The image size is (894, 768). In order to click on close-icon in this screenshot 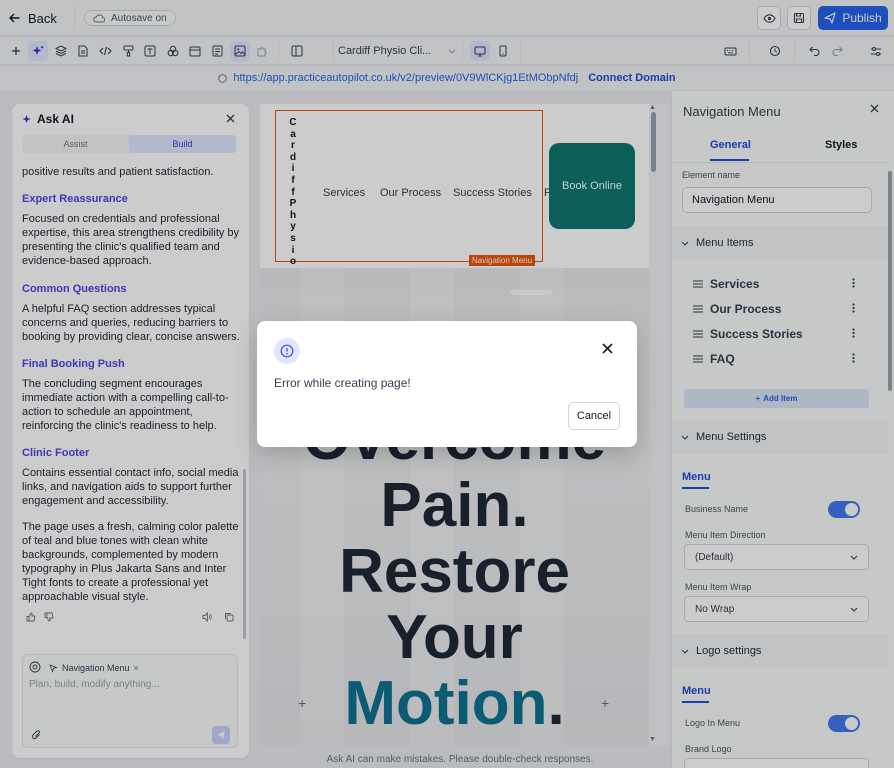, I will do `click(607, 348)`.